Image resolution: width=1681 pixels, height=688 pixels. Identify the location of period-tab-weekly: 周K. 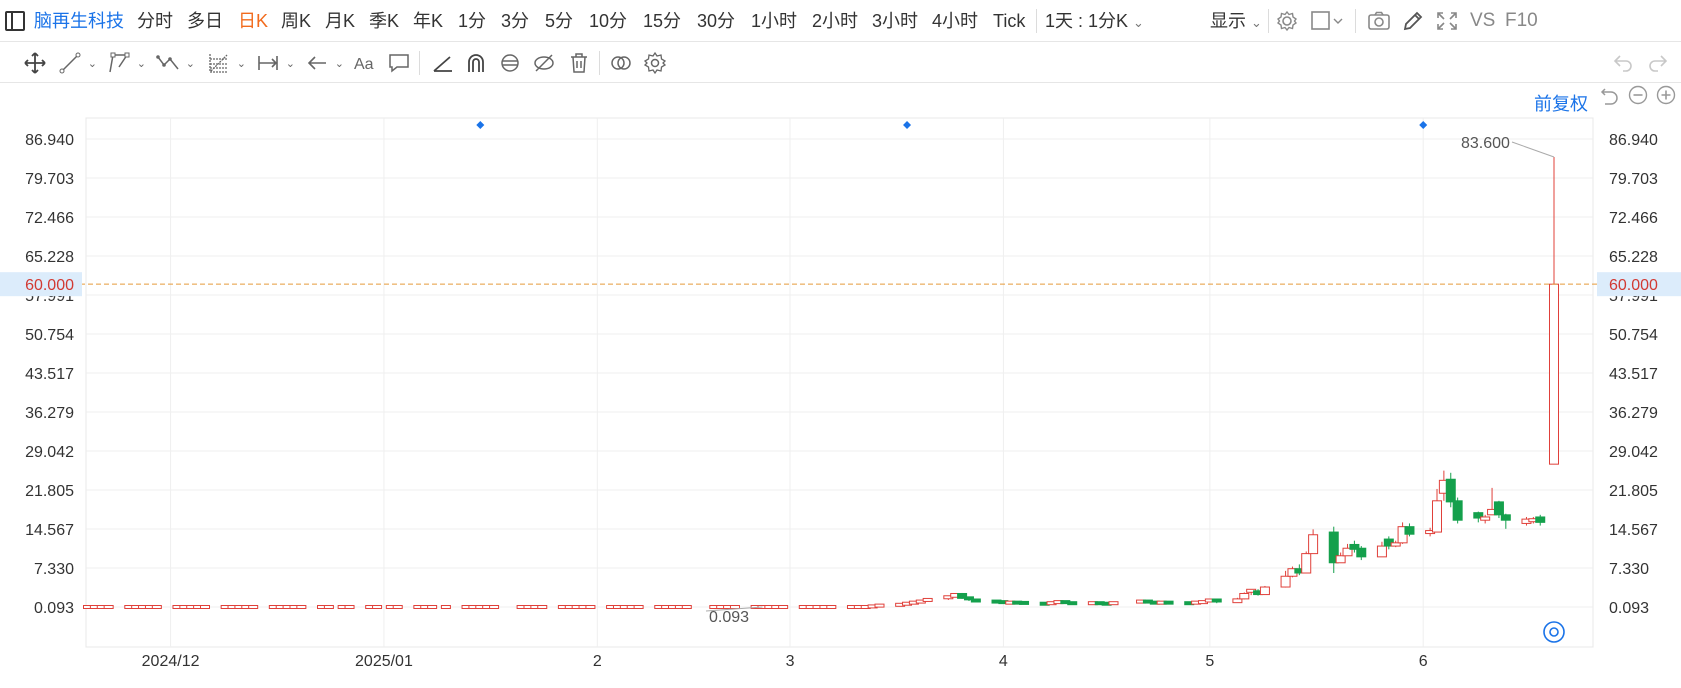
(296, 21).